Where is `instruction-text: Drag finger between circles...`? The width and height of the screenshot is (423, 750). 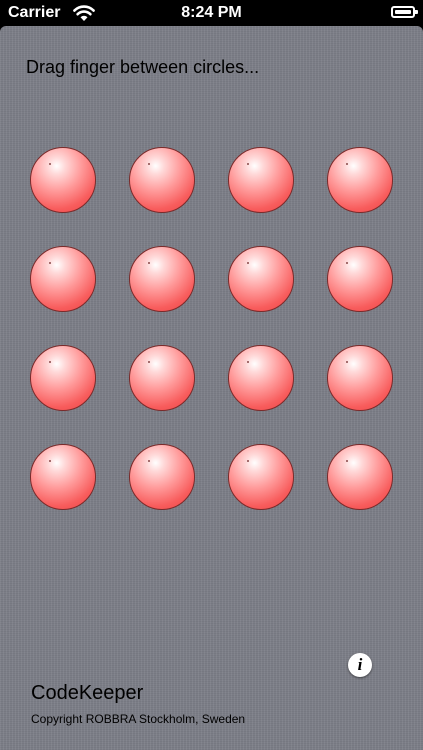 instruction-text: Drag finger between circles... is located at coordinates (143, 67).